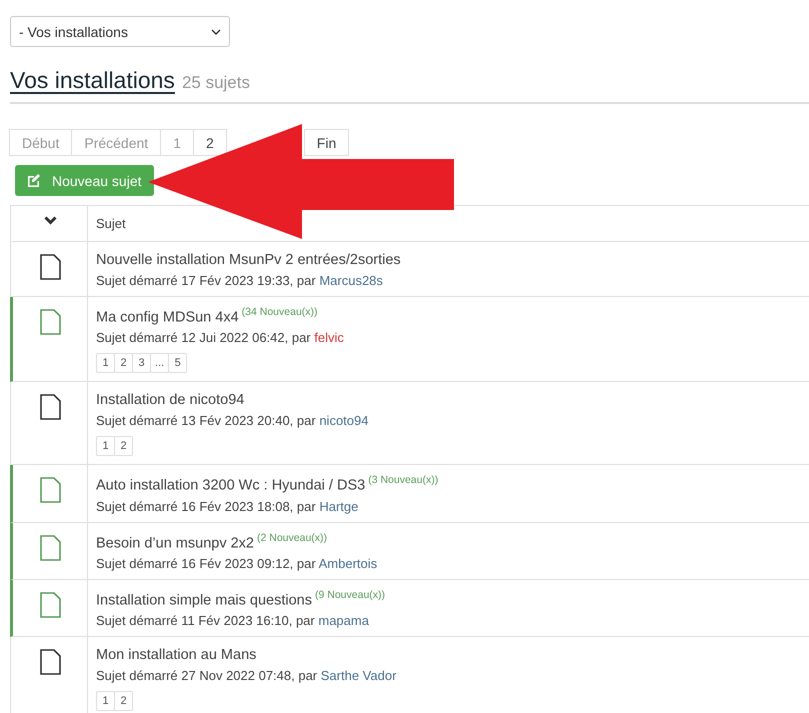 This screenshot has width=809, height=713. I want to click on topic-title: Installation simple mais questions, so click(204, 600).